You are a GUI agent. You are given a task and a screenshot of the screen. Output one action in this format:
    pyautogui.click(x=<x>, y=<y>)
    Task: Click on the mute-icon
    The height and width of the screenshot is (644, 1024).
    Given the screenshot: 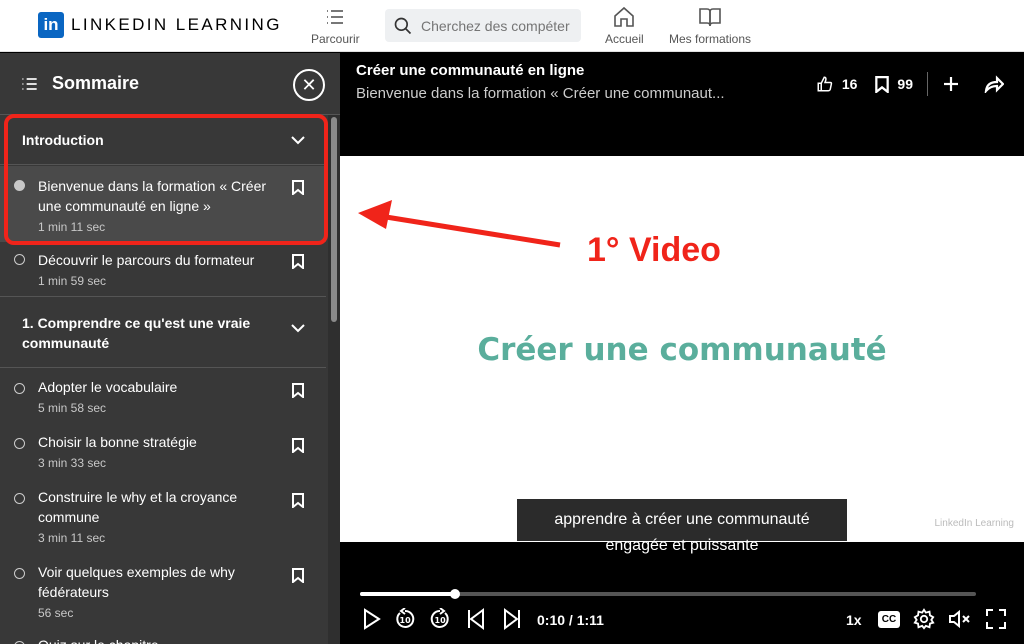 What is the action you would take?
    pyautogui.click(x=960, y=619)
    